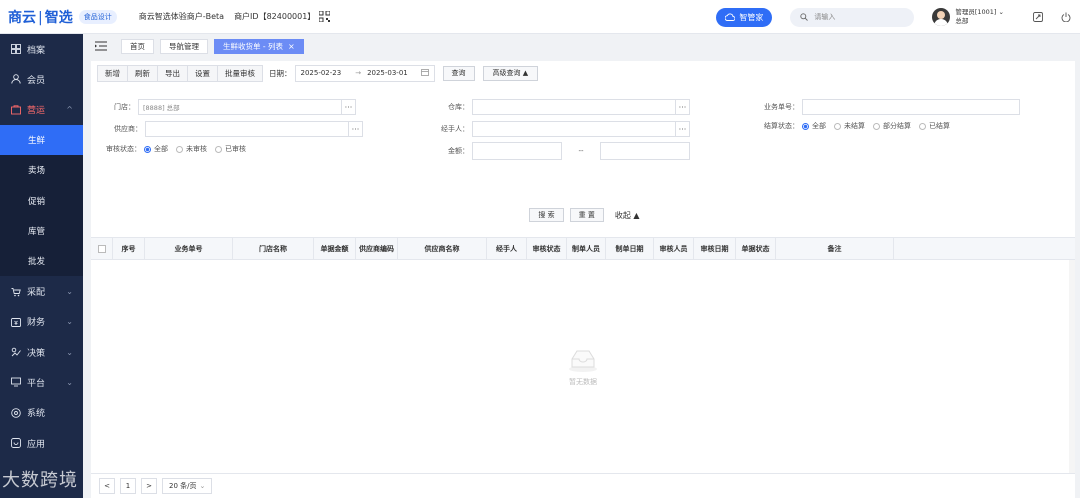  Describe the element at coordinates (181, 16) in the screenshot. I see `merchant-name: 商云智选体验商户-Beta` at that location.